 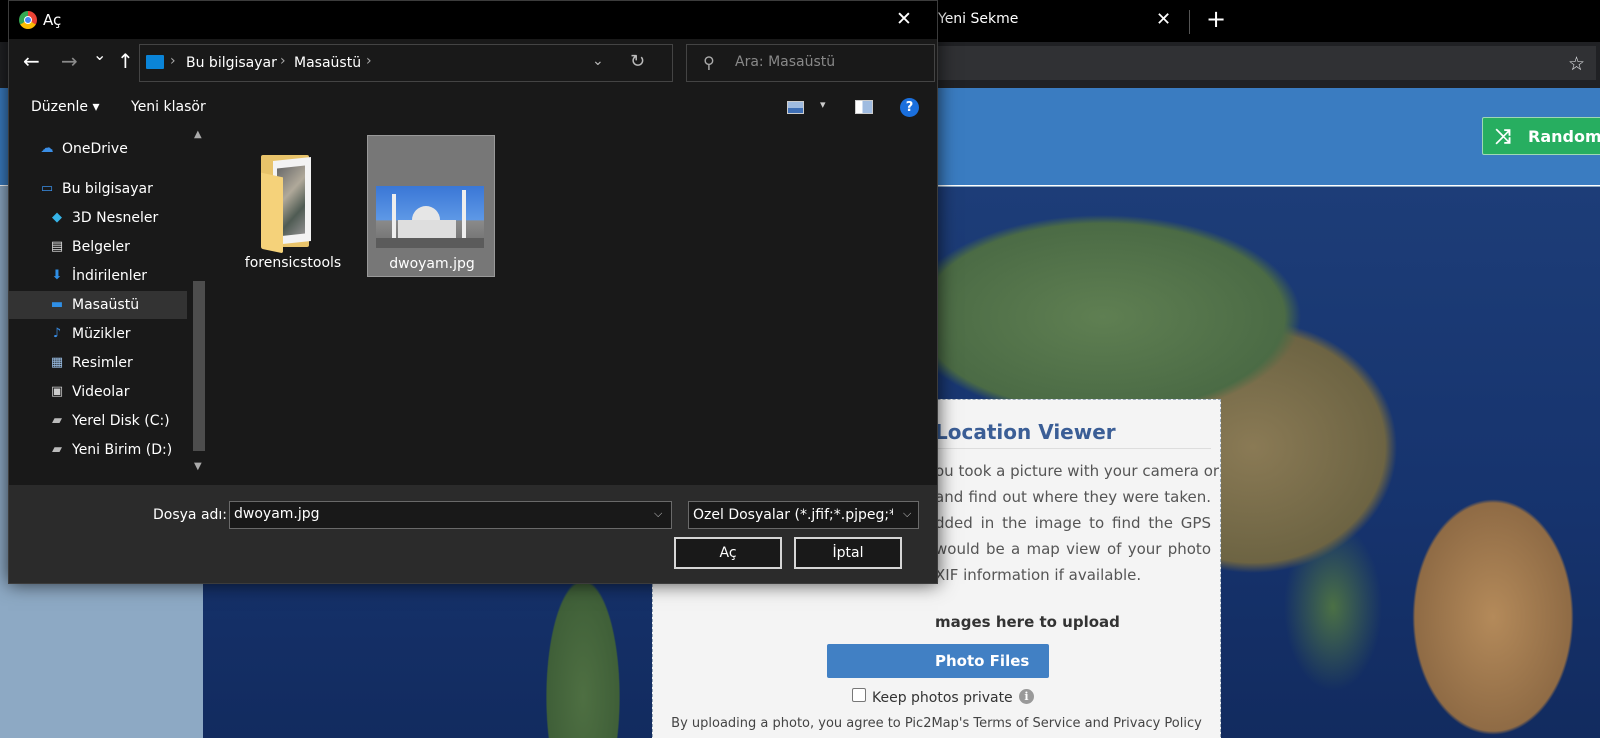 I want to click on sidebar-item-label: OneDrive, so click(x=95, y=149).